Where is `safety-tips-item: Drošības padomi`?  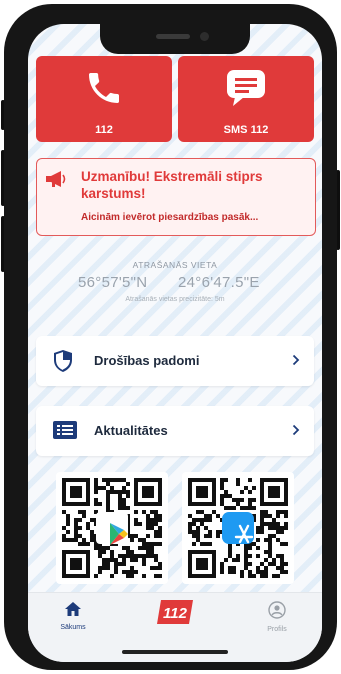
safety-tips-item: Drošības padomi is located at coordinates (175, 361).